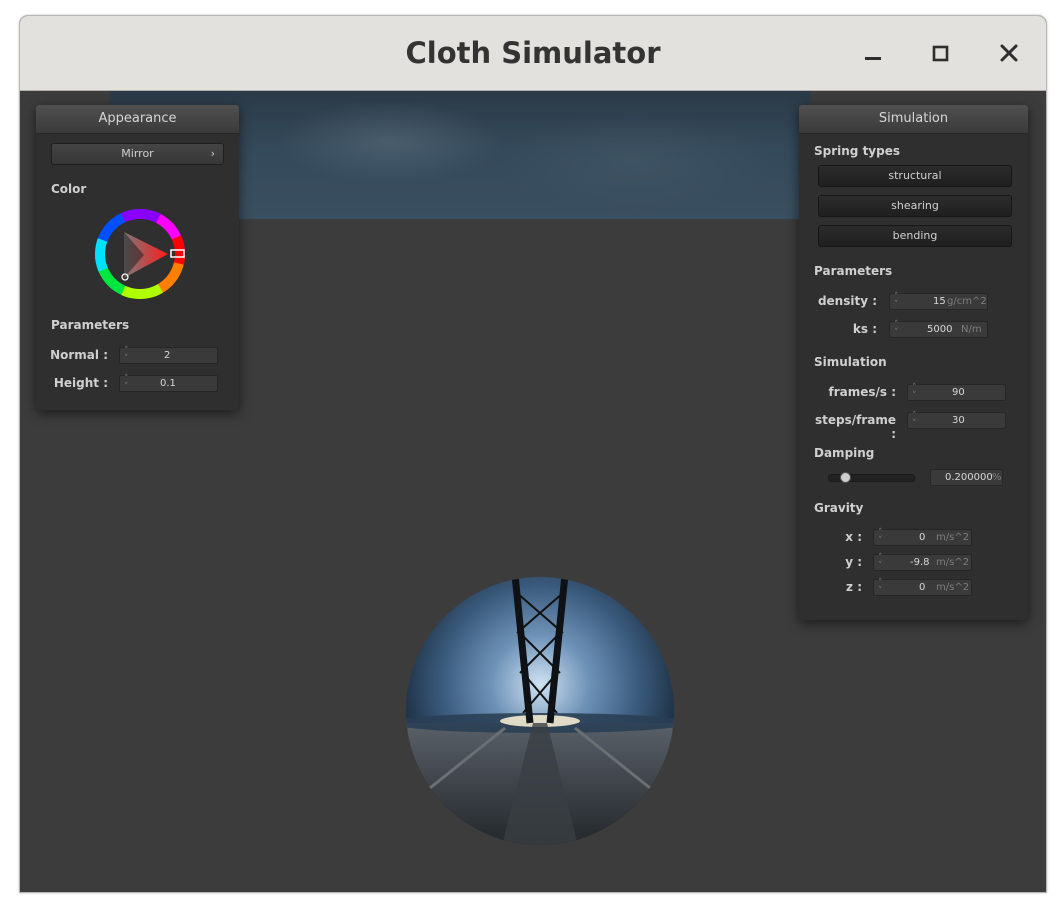 The image size is (1064, 910). What do you see at coordinates (953, 587) in the screenshot?
I see `gravity-z-unit: m/s^2` at bounding box center [953, 587].